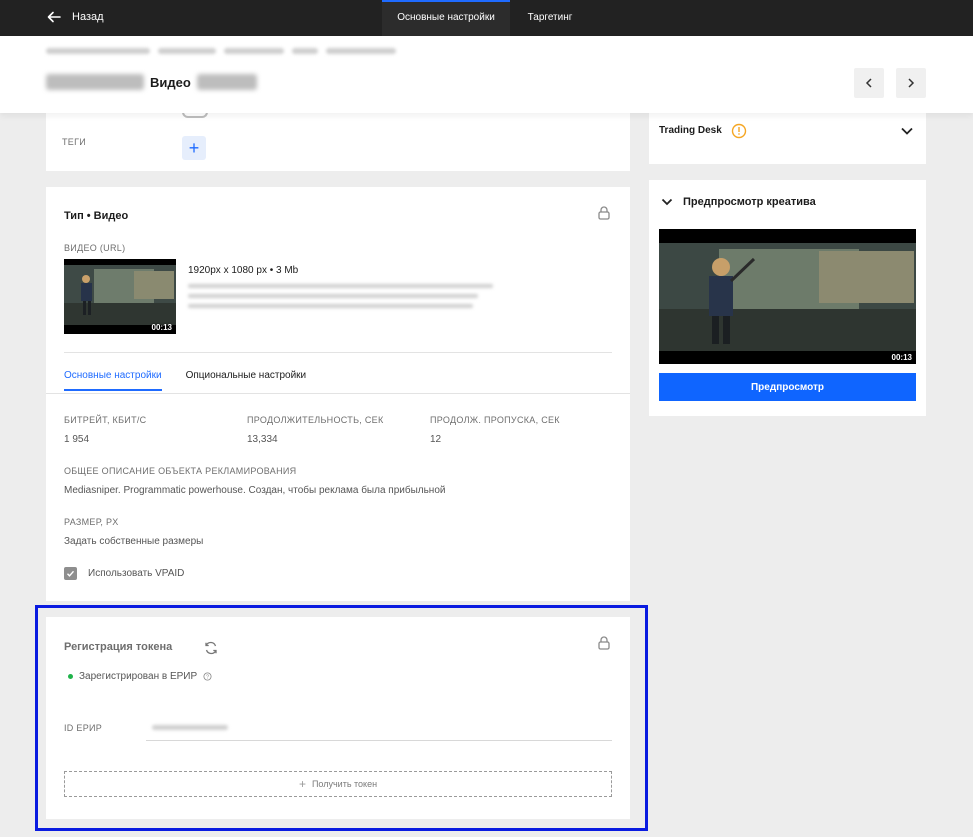  Describe the element at coordinates (379, 729) in the screenshot. I see `erir-id-input` at that location.